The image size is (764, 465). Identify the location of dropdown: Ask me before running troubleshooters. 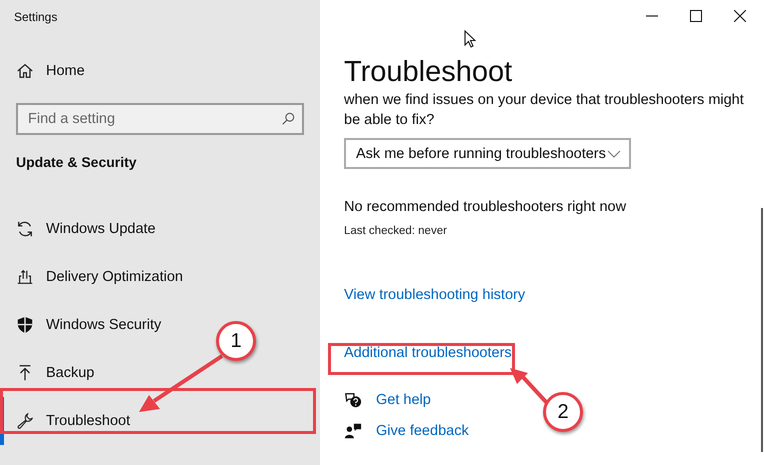
(487, 153).